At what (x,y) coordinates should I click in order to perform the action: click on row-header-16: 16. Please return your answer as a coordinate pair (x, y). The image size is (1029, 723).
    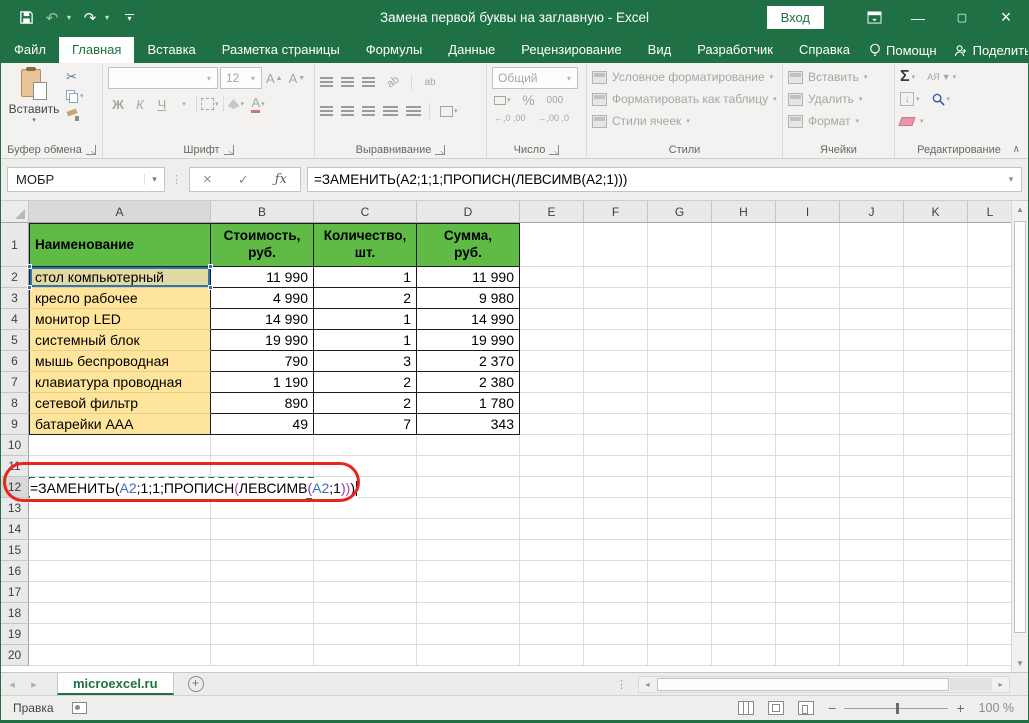
    Looking at the image, I should click on (15, 571).